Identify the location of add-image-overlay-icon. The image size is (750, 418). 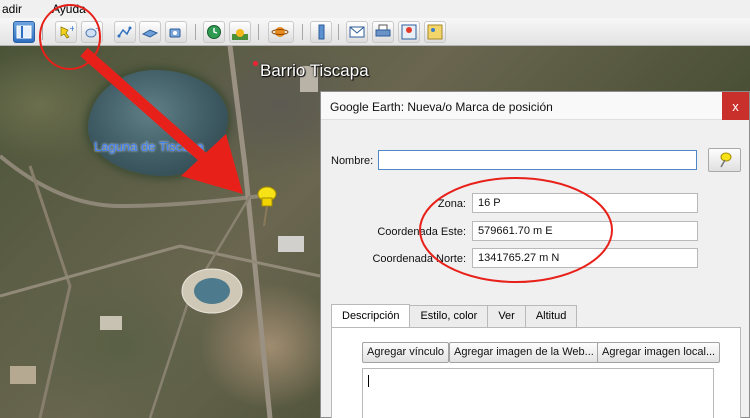
(150, 33).